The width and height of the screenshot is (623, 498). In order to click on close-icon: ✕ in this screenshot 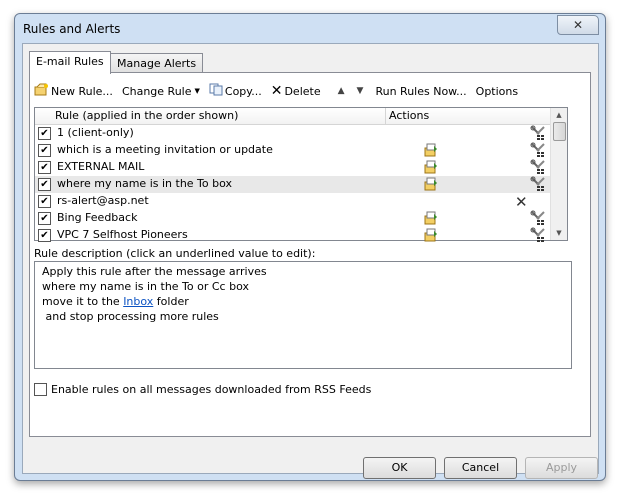, I will do `click(578, 25)`.